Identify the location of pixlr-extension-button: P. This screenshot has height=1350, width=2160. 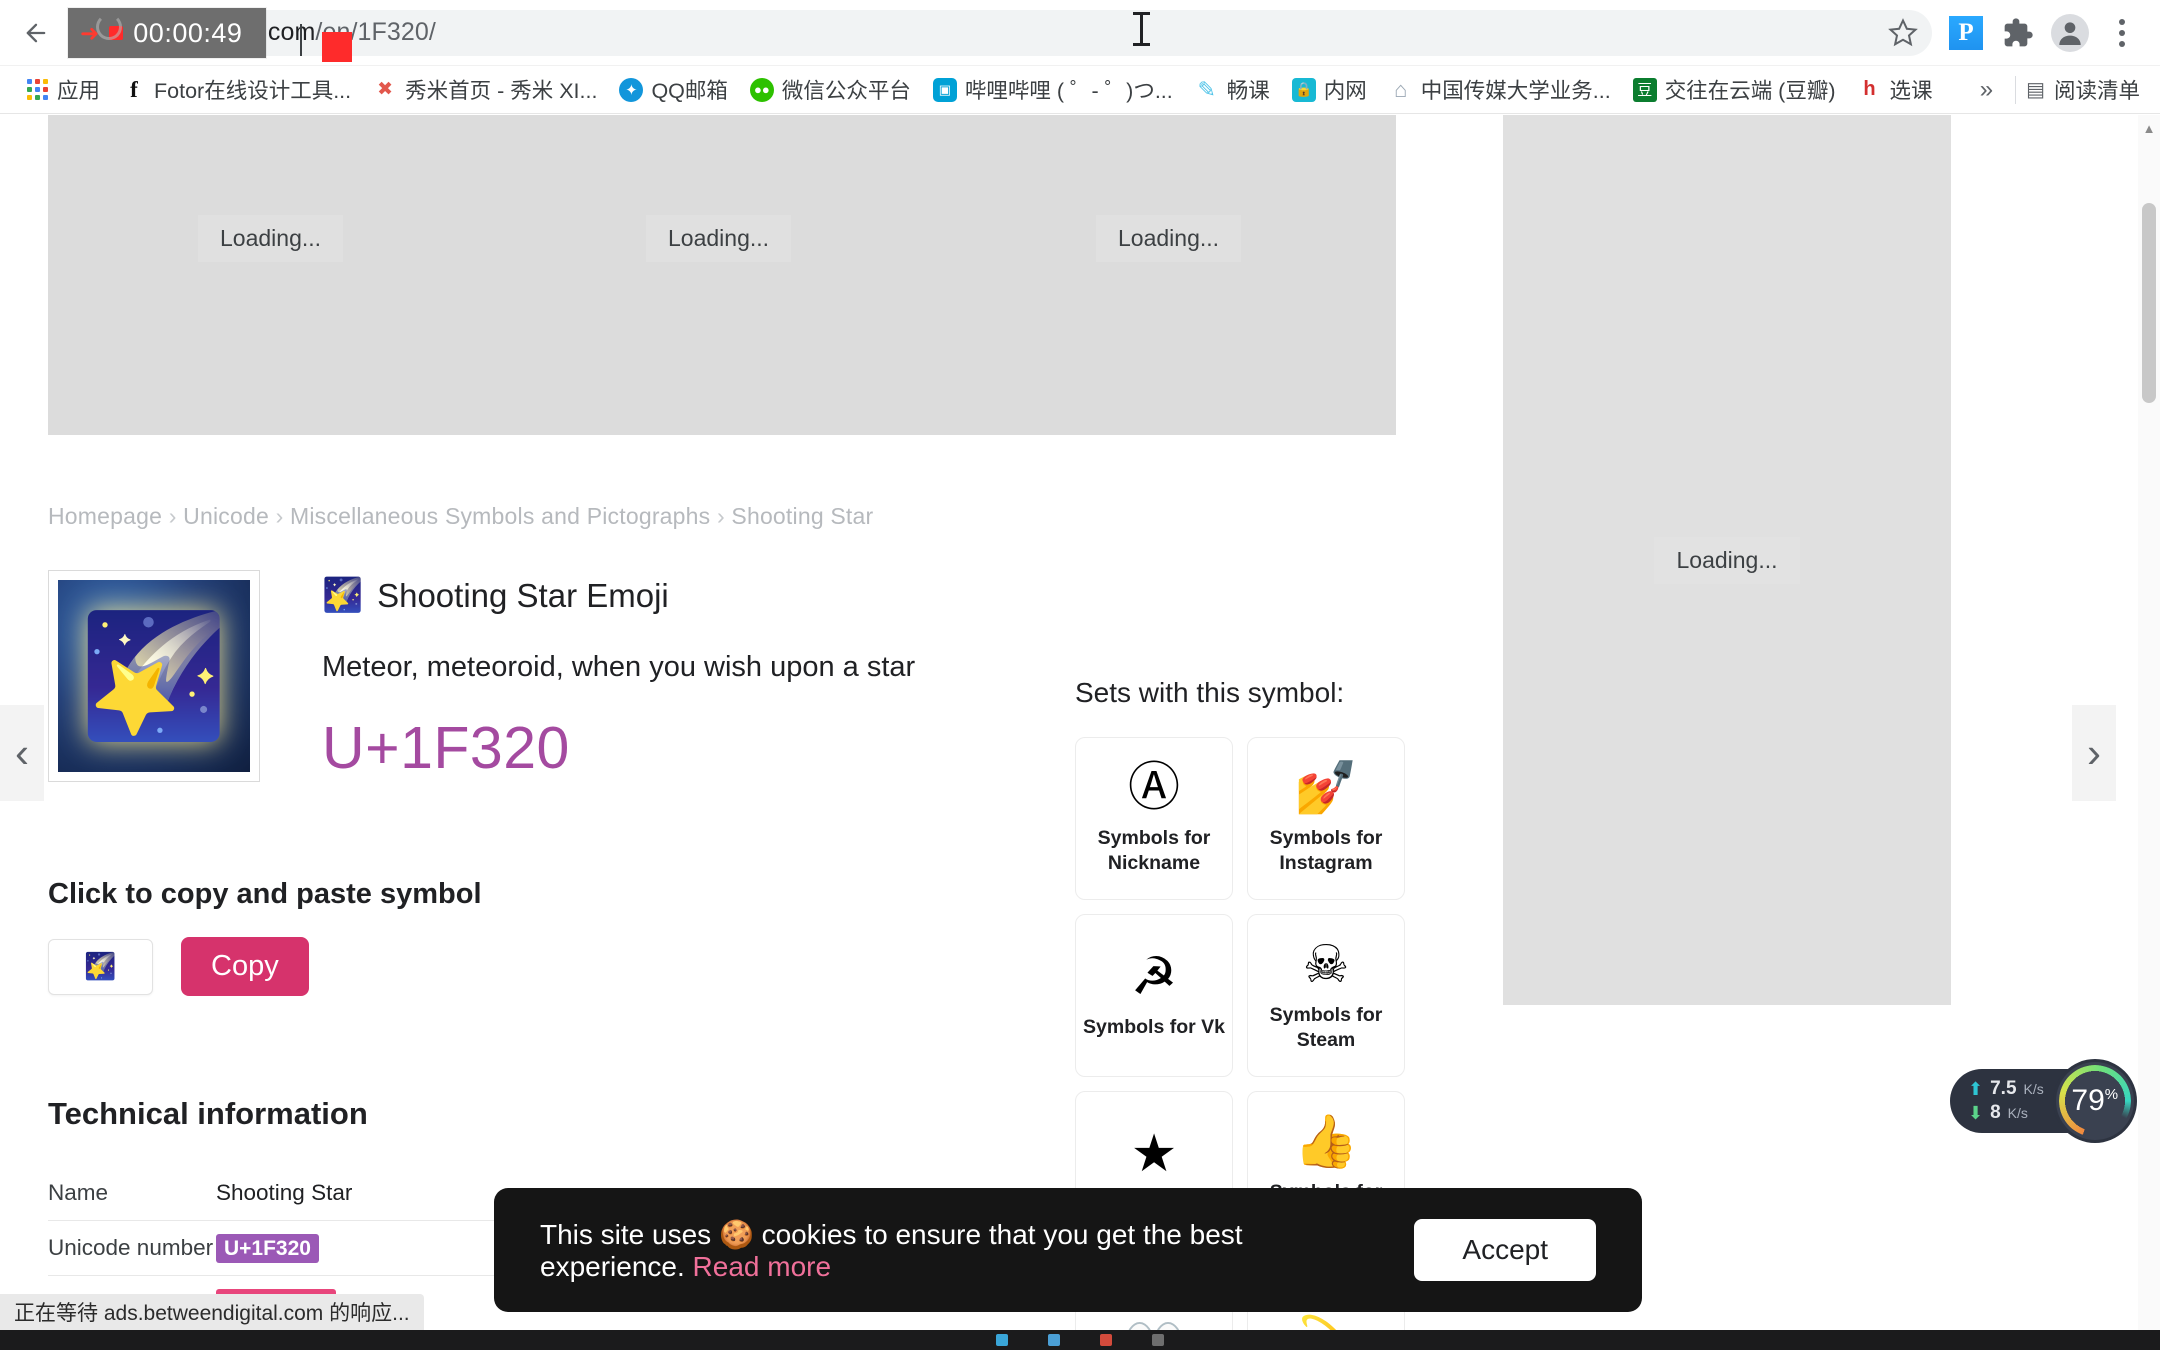
(1966, 33).